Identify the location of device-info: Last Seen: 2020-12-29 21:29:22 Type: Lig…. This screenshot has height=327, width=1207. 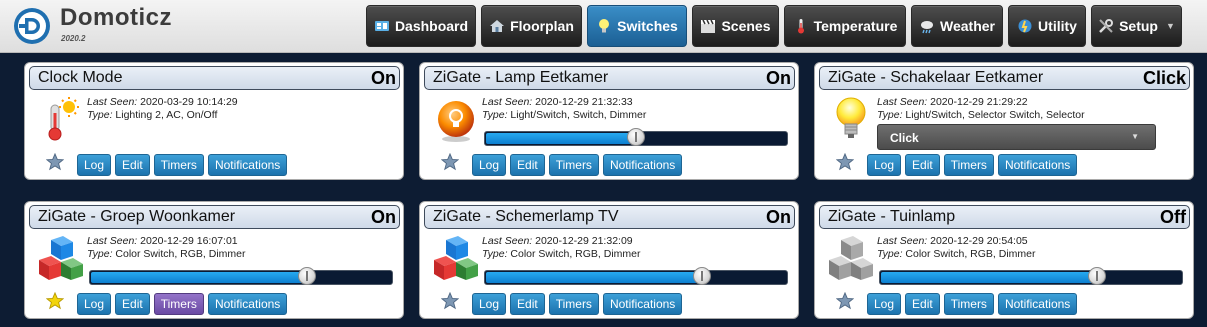
(981, 108).